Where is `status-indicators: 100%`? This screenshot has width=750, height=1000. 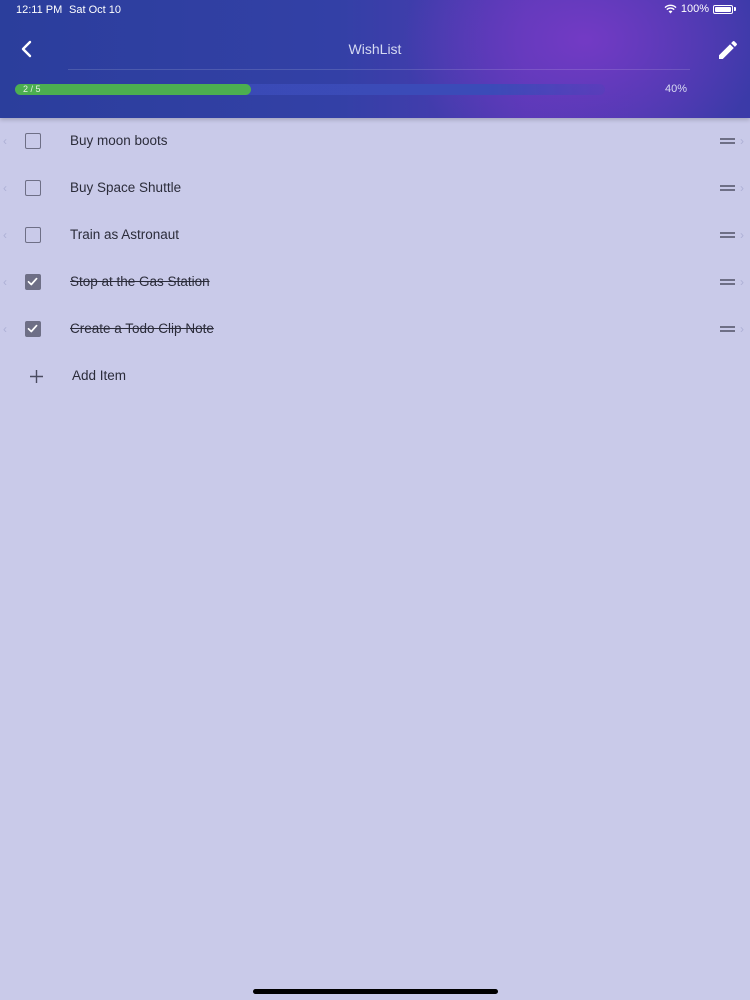 status-indicators: 100% is located at coordinates (700, 9).